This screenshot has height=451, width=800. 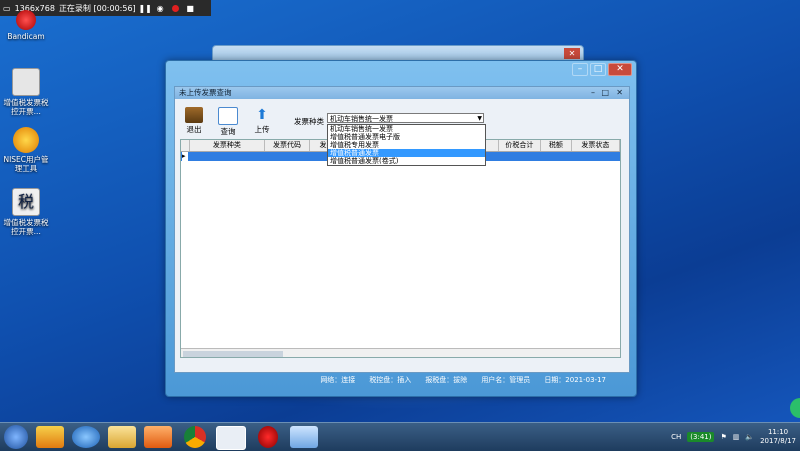 I want to click on column-header: 税额, so click(x=556, y=145).